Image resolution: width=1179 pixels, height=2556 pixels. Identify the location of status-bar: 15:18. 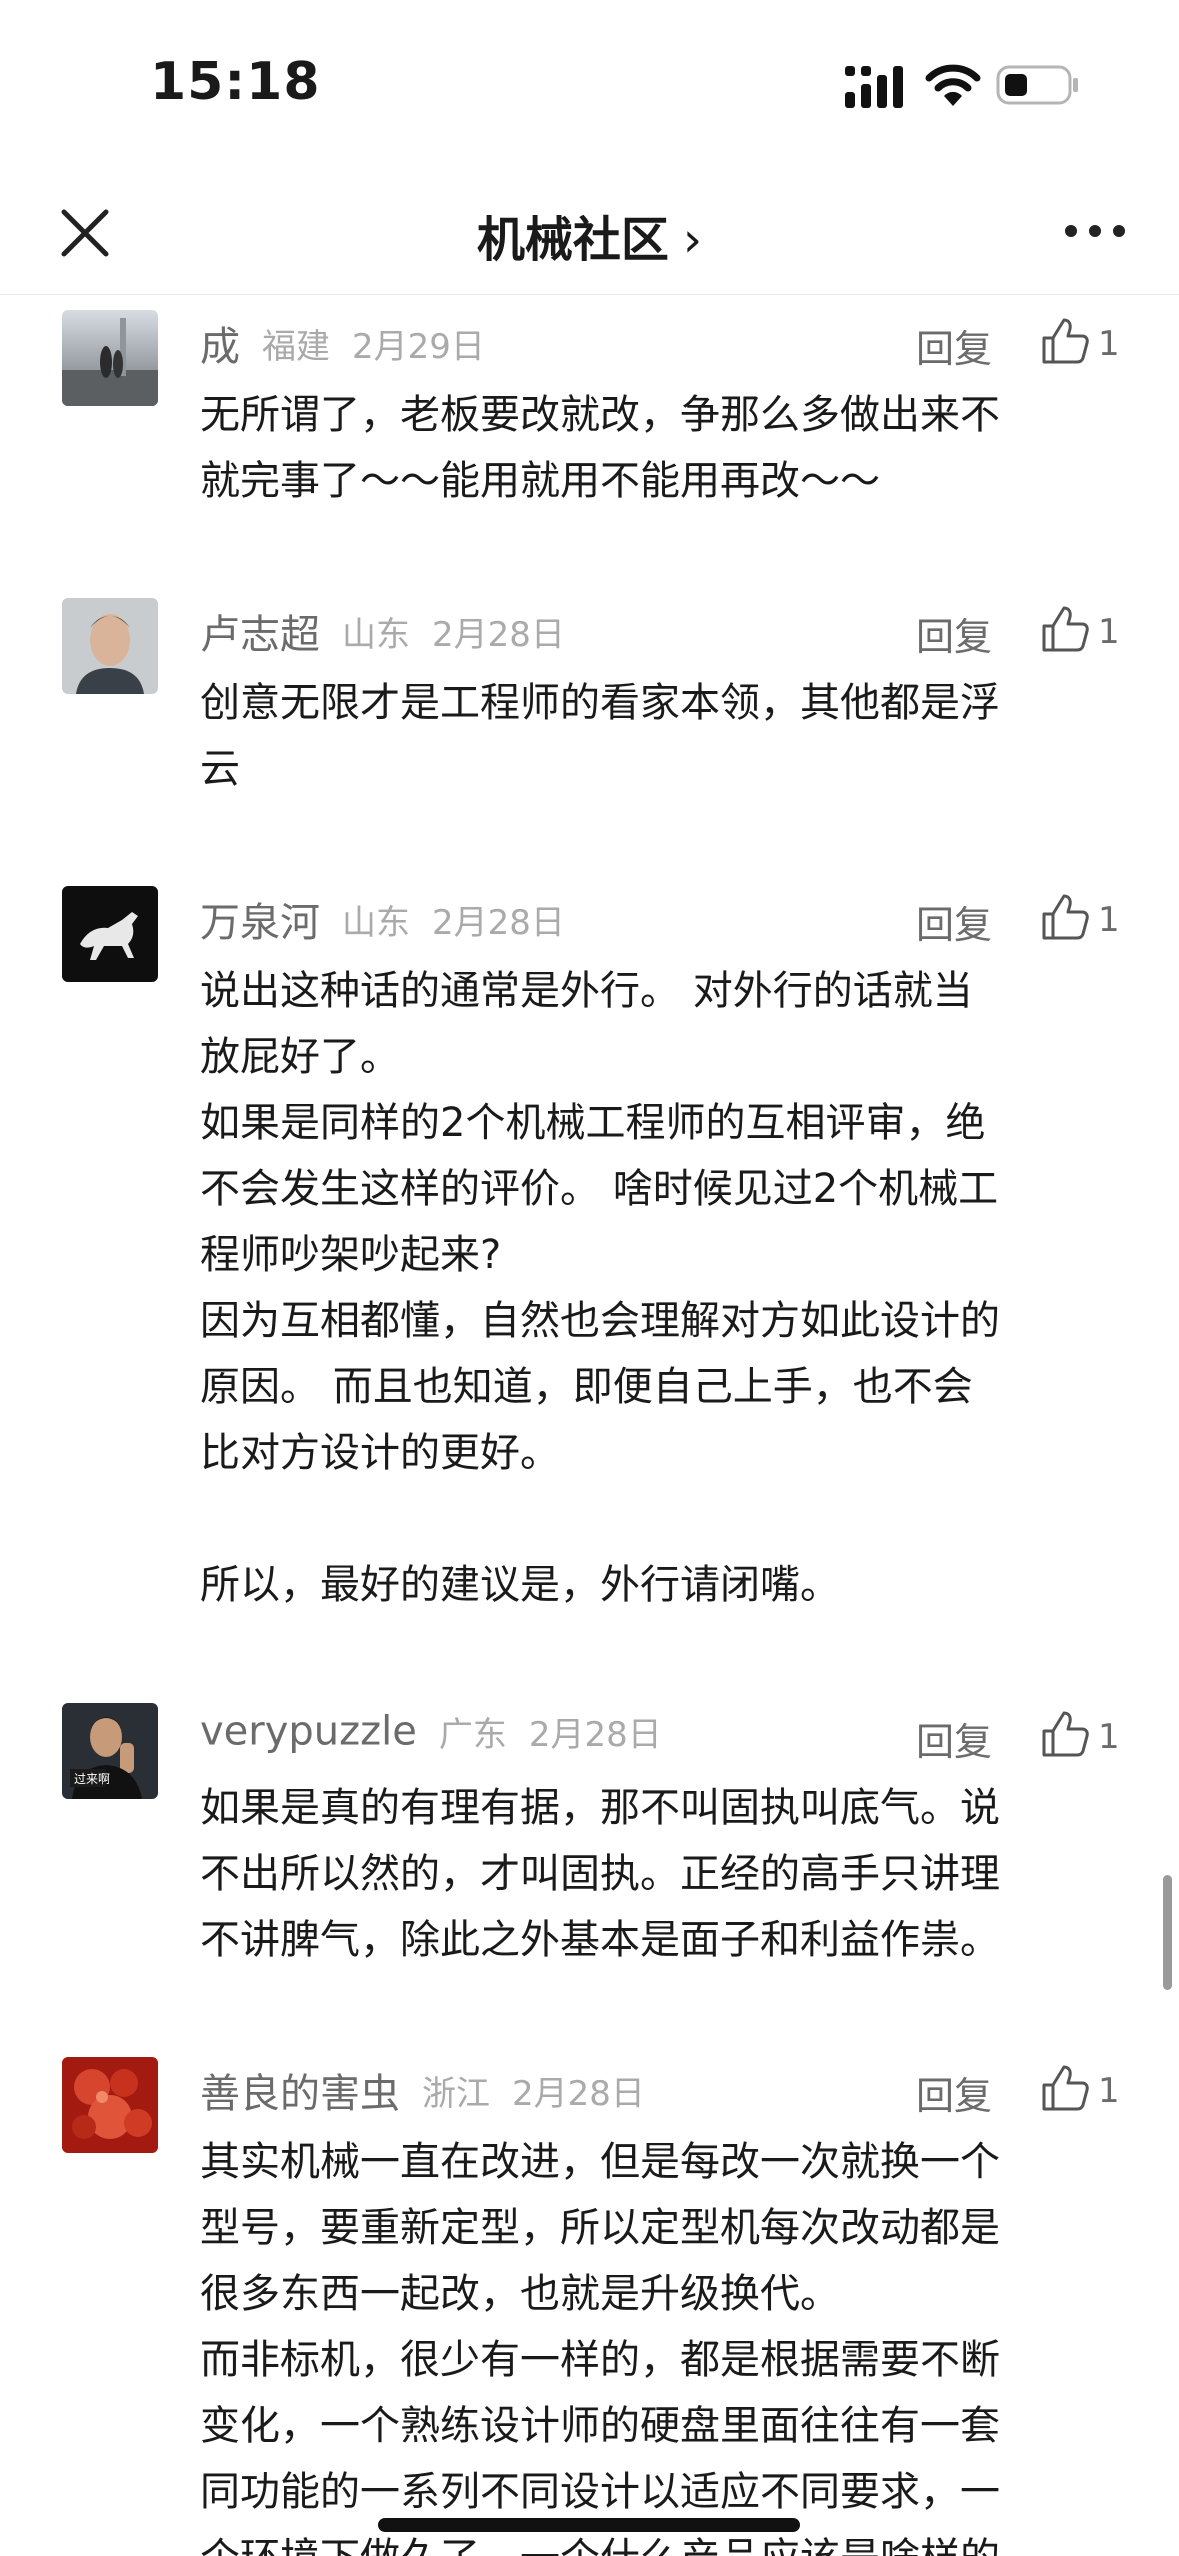
(589, 85).